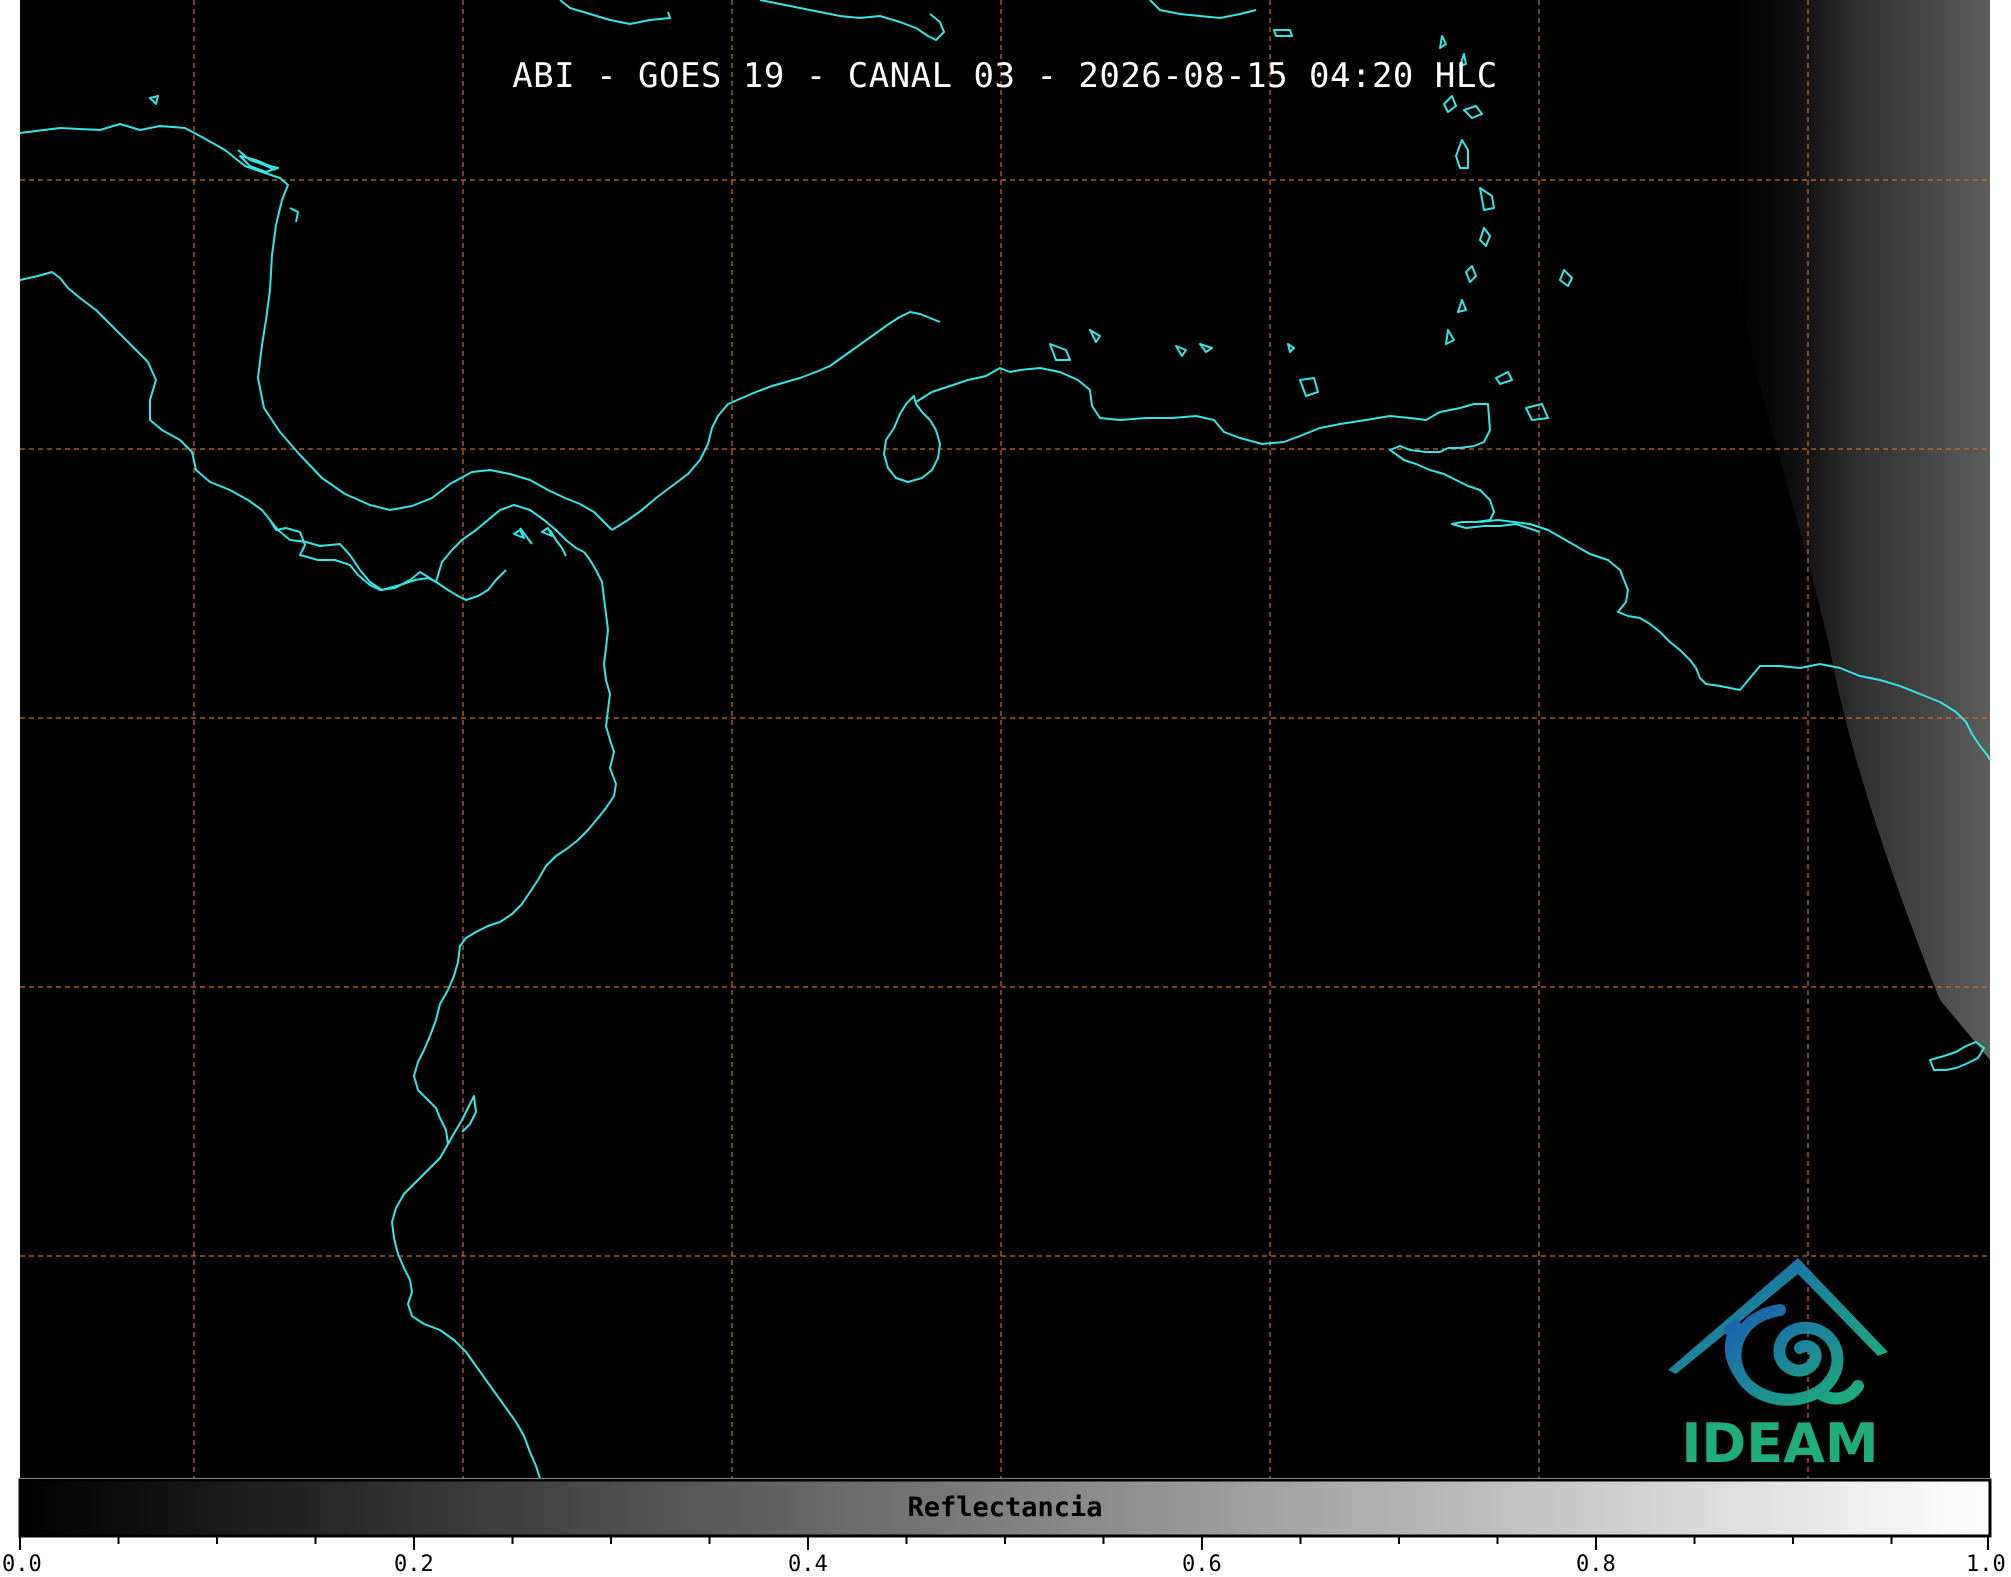 The image size is (2011, 1577). What do you see at coordinates (1004, 1543) in the screenshot?
I see `colorbar-ticks` at bounding box center [1004, 1543].